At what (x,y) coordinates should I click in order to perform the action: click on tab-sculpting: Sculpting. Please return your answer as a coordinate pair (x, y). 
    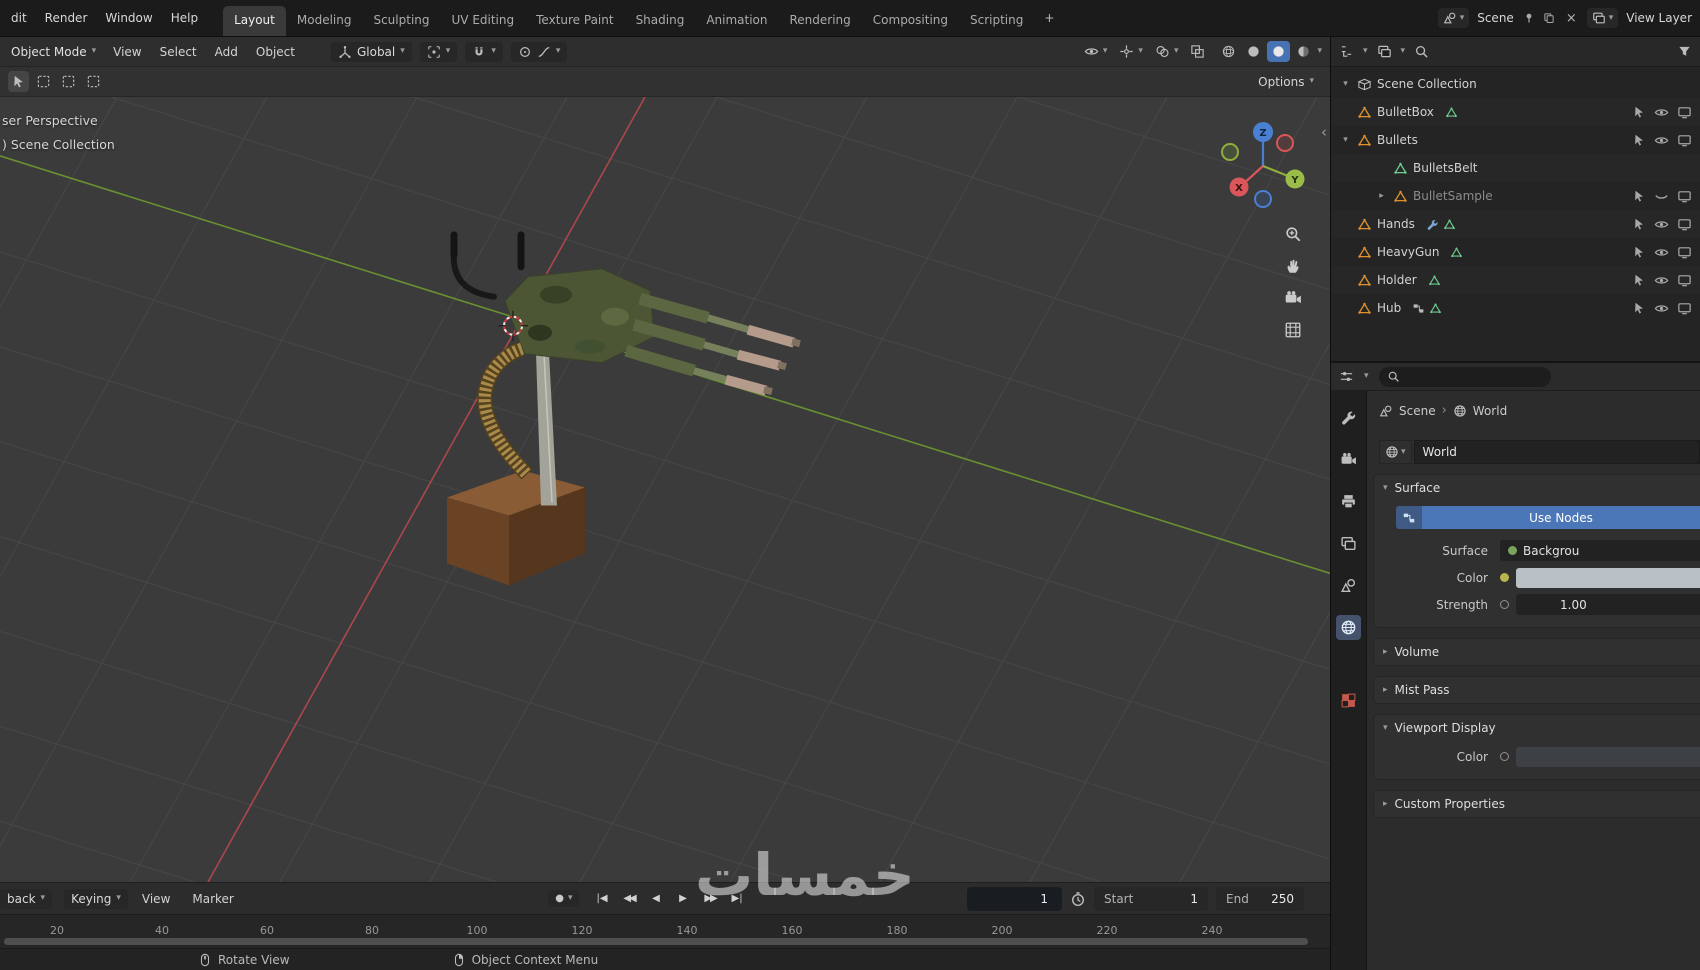
    Looking at the image, I should click on (401, 21).